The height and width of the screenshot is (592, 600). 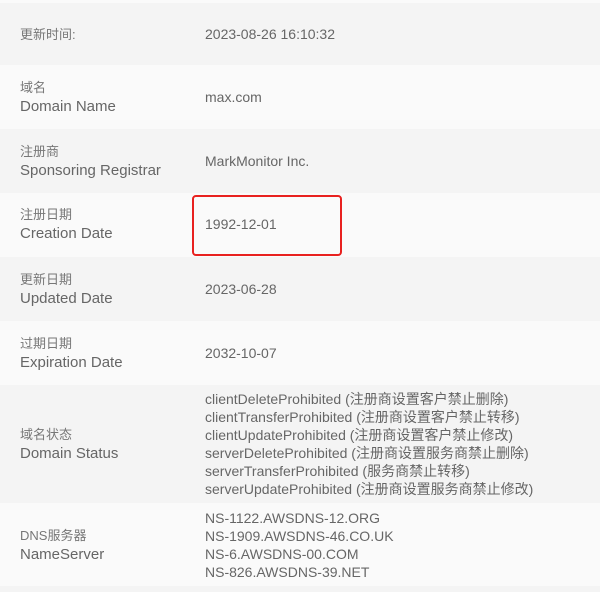 What do you see at coordinates (69, 444) in the screenshot?
I see `field-label: 域名状态 Domain Status` at bounding box center [69, 444].